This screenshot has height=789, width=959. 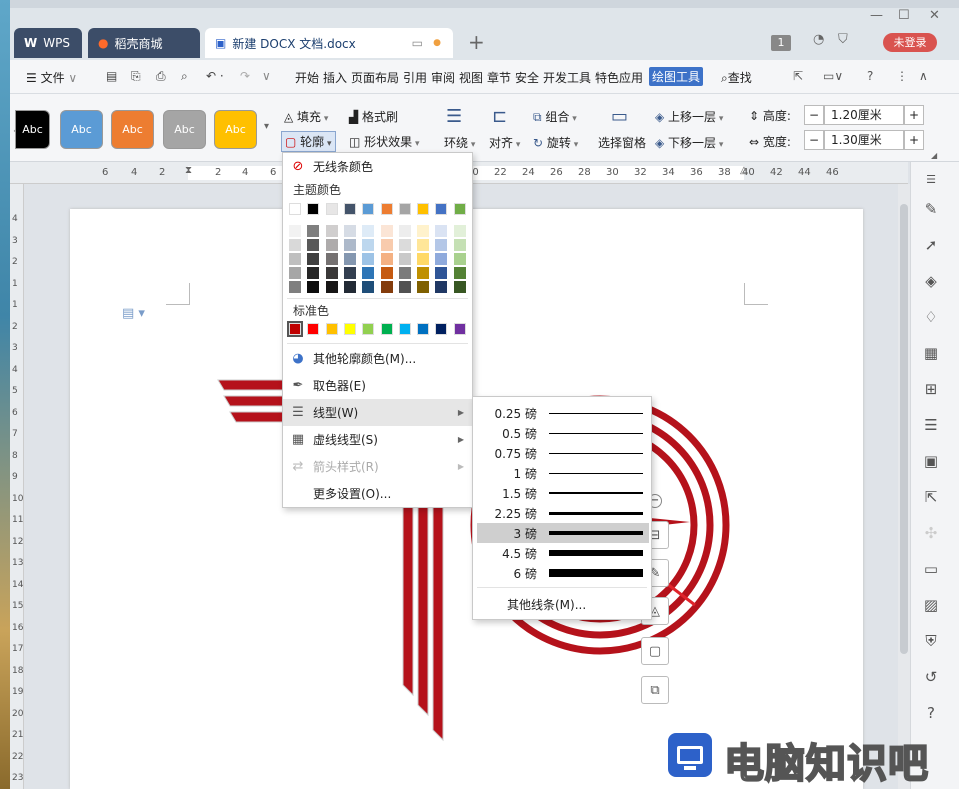 I want to click on height-input: 1.20厘米, so click(x=864, y=115).